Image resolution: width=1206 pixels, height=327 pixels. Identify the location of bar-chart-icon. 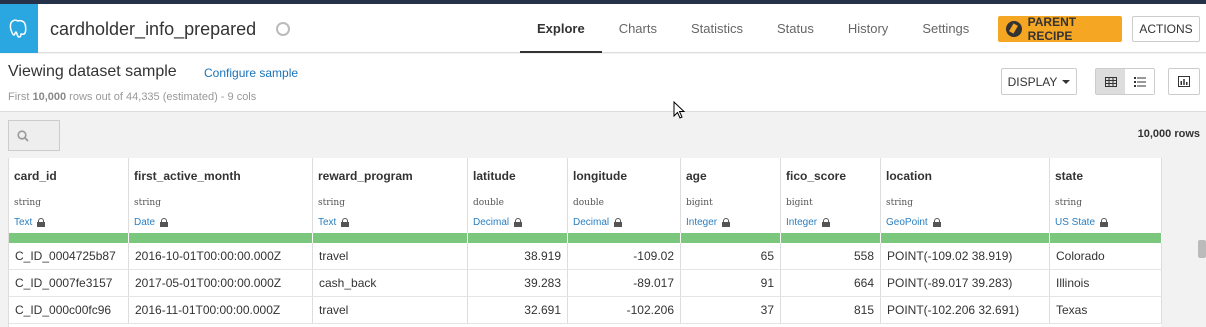
(1184, 81).